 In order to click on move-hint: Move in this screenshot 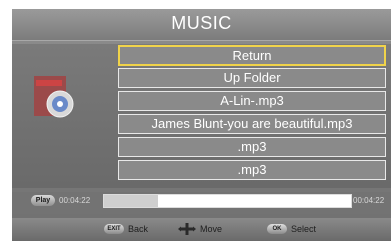, I will do `click(200, 229)`.